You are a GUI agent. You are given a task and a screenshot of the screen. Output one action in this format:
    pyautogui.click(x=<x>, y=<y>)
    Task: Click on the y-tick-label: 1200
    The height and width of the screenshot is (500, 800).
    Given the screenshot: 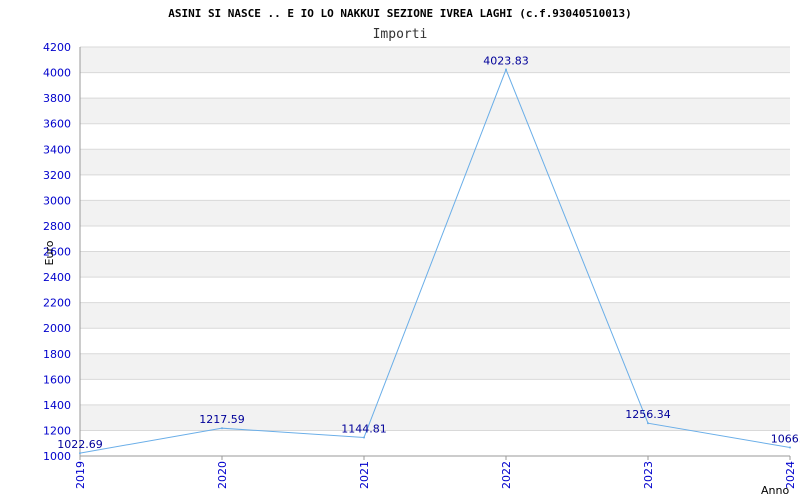 What is the action you would take?
    pyautogui.click(x=57, y=430)
    